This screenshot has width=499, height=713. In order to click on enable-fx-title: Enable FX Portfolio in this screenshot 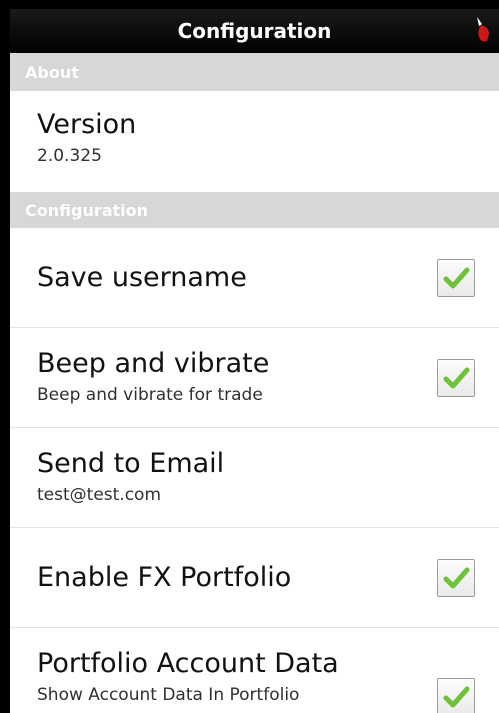, I will do `click(164, 577)`.